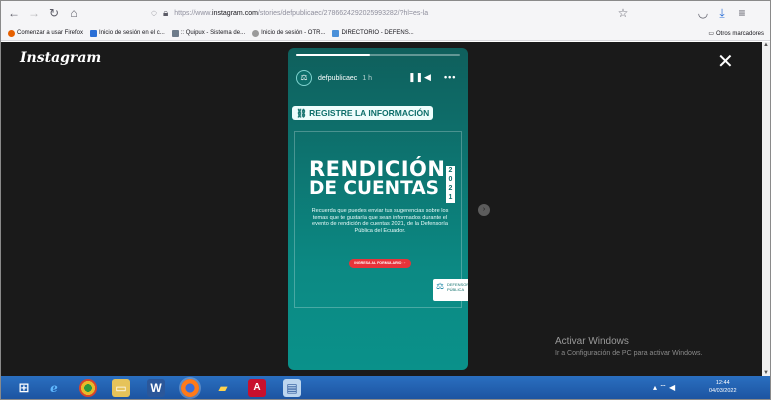 This screenshot has height=400, width=771. What do you see at coordinates (766, 209) in the screenshot?
I see `page-scrollbar: ▲ ▼` at bounding box center [766, 209].